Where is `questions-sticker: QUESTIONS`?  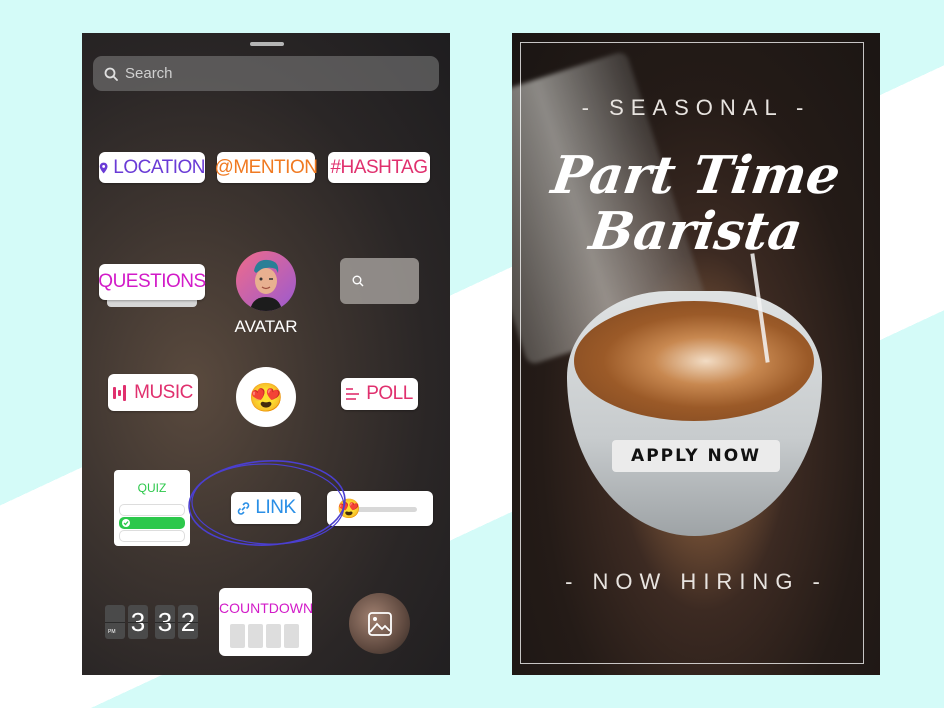
questions-sticker: QUESTIONS is located at coordinates (152, 282).